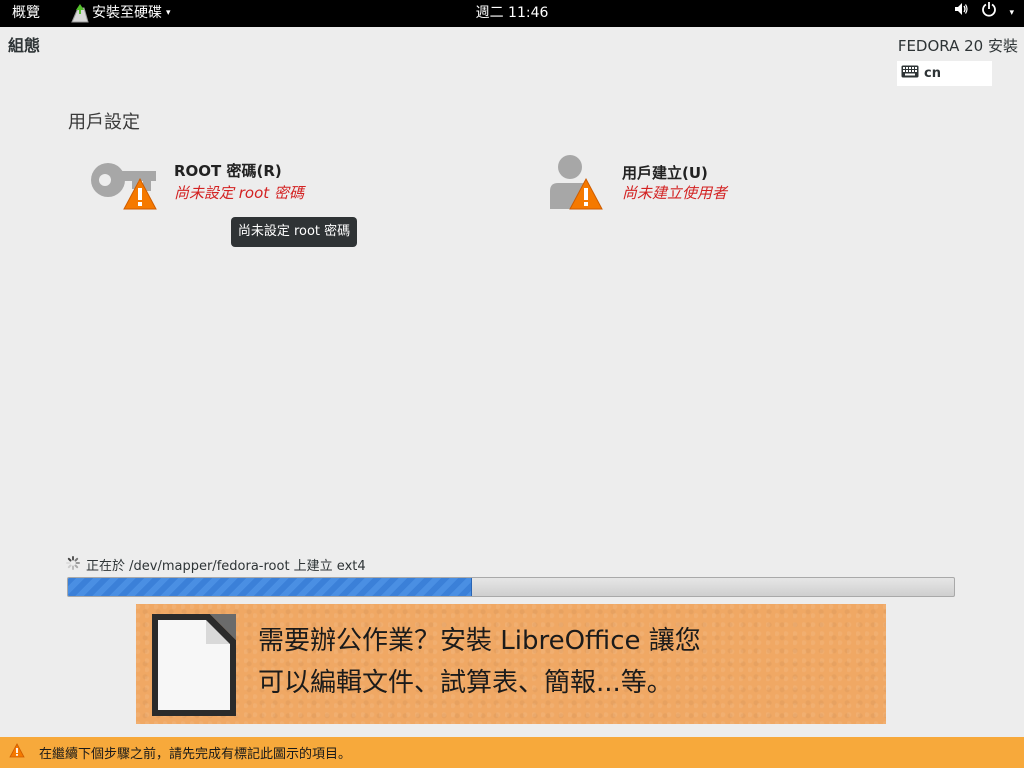 This screenshot has height=768, width=1024. I want to click on libreoffice-document-icon, so click(194, 667).